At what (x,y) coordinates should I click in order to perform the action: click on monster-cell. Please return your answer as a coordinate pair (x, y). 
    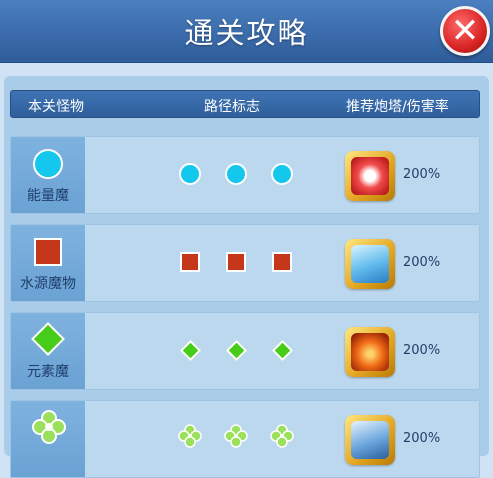
    Looking at the image, I should click on (48, 439).